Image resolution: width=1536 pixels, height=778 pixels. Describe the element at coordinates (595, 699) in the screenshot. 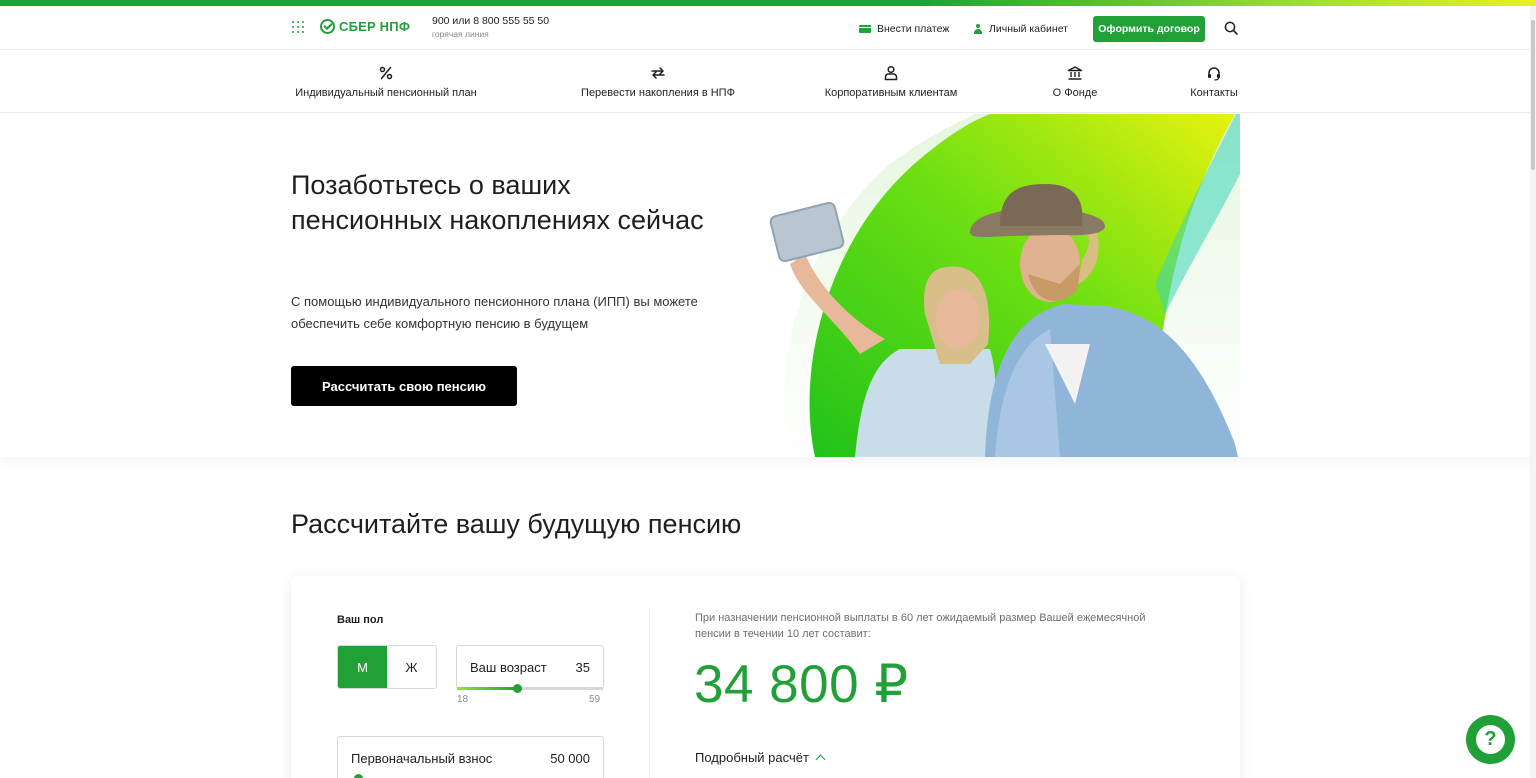

I see `age-max-label: 59` at that location.